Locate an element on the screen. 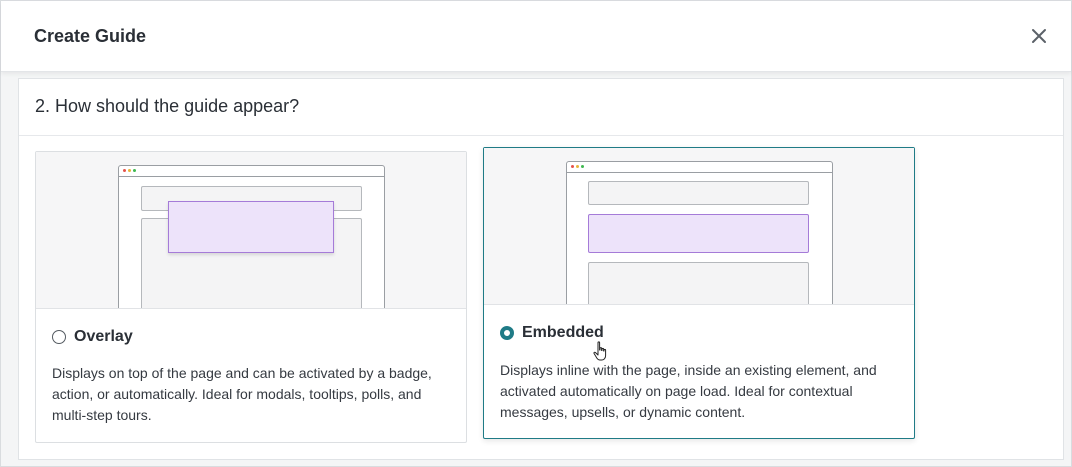  close-button is located at coordinates (1039, 36).